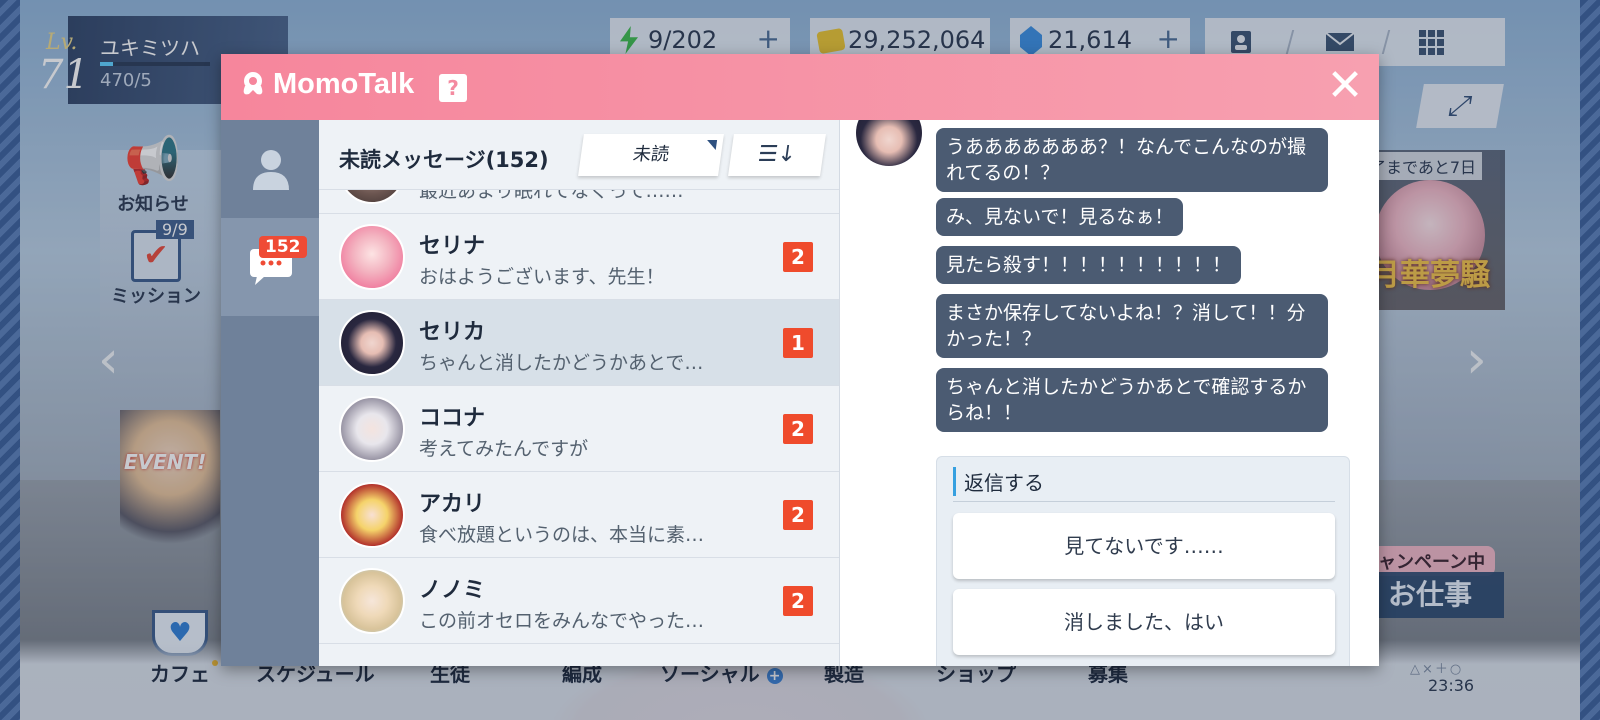 This screenshot has height=720, width=1600. Describe the element at coordinates (579, 257) in the screenshot. I see `list-item: セリナ おはようございます、先生！ 2` at that location.